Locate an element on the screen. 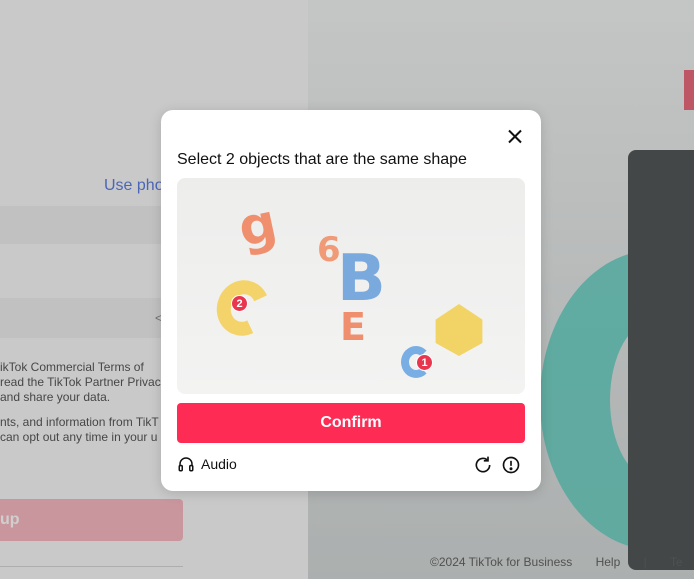 Image resolution: width=694 pixels, height=579 pixels. audio-label: Audio is located at coordinates (219, 464).